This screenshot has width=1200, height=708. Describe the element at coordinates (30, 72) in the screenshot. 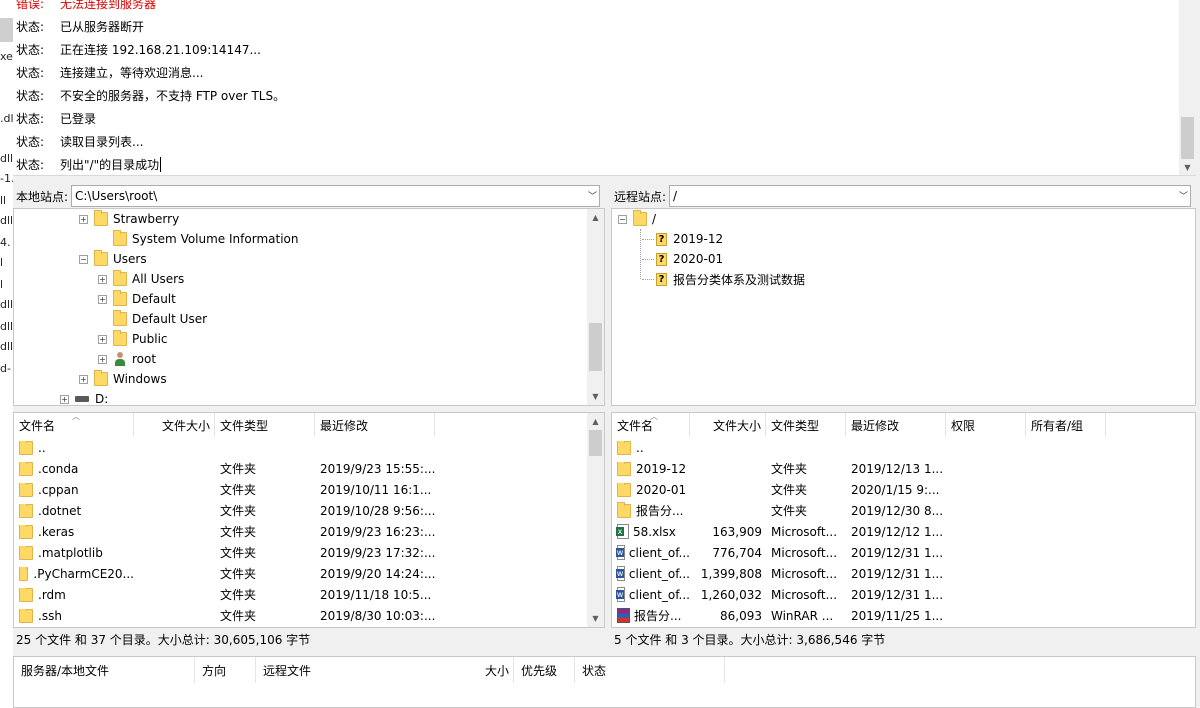

I see `log-label: 状态:` at that location.